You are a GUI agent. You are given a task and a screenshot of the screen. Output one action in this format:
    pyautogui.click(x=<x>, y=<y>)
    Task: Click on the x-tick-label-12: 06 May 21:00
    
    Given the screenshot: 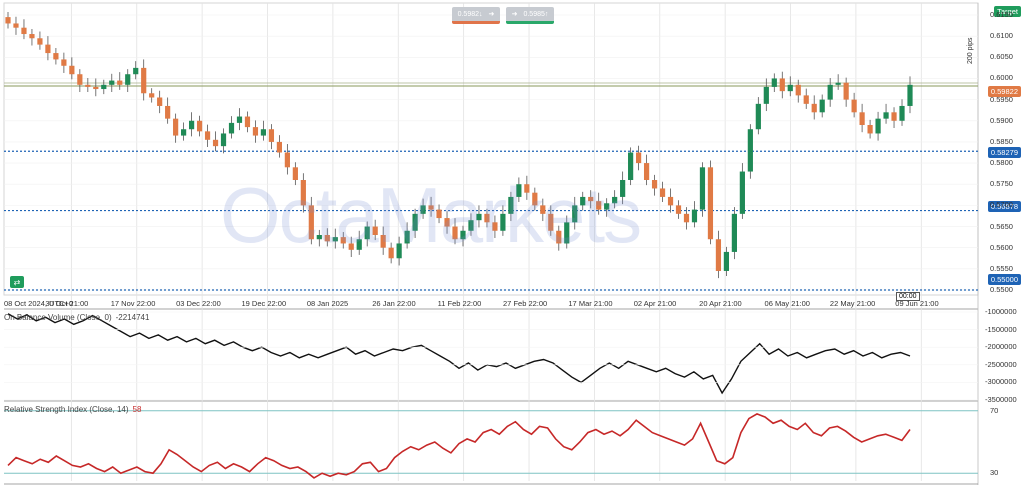 What is the action you would take?
    pyautogui.click(x=787, y=303)
    